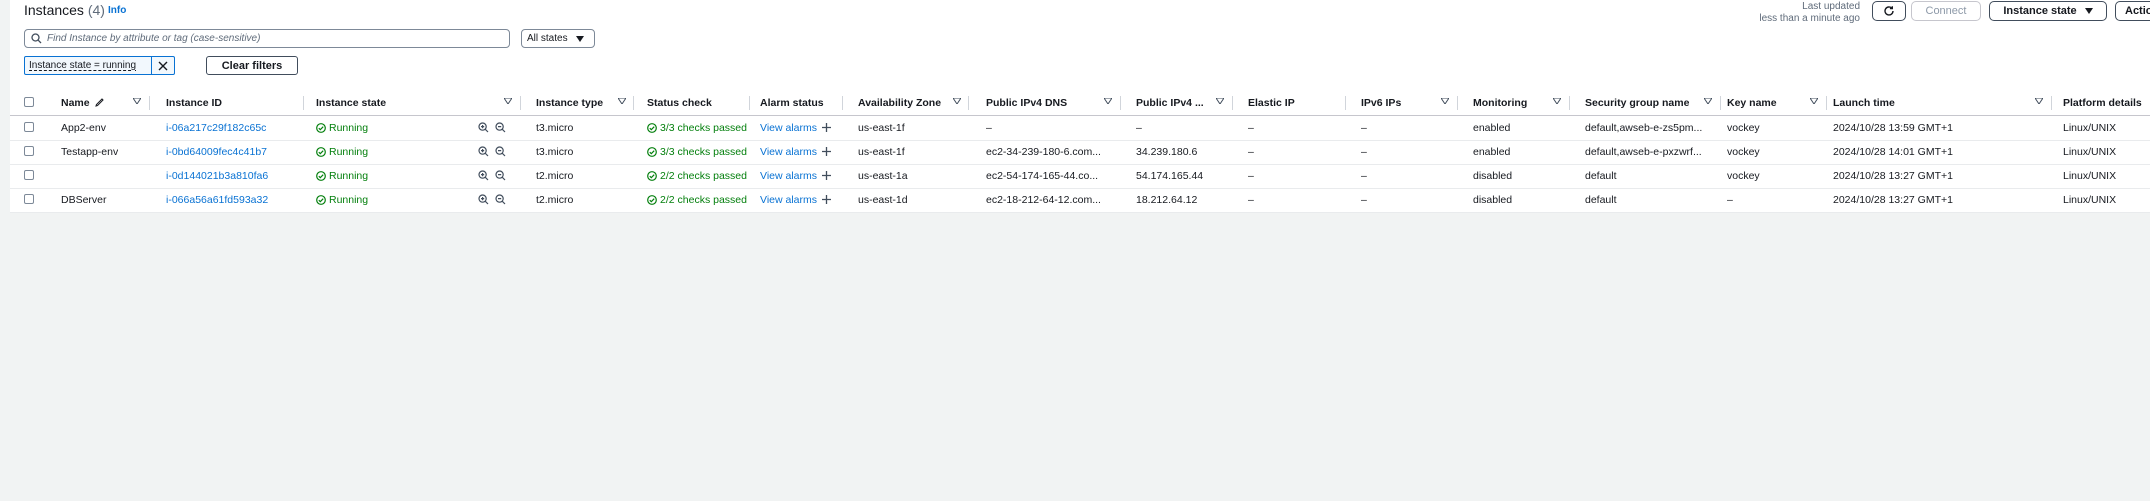 Image resolution: width=2150 pixels, height=501 pixels. I want to click on instance-name: Testapp-env, so click(90, 152).